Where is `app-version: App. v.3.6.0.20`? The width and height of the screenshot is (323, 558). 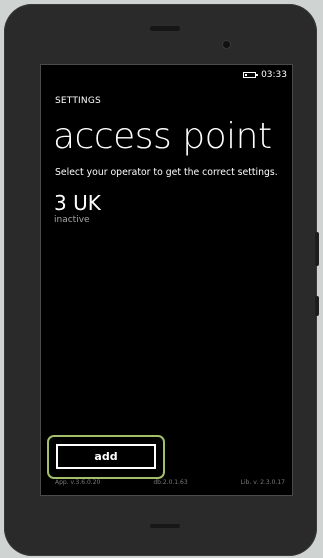
app-version: App. v.3.6.0.20 is located at coordinates (78, 482).